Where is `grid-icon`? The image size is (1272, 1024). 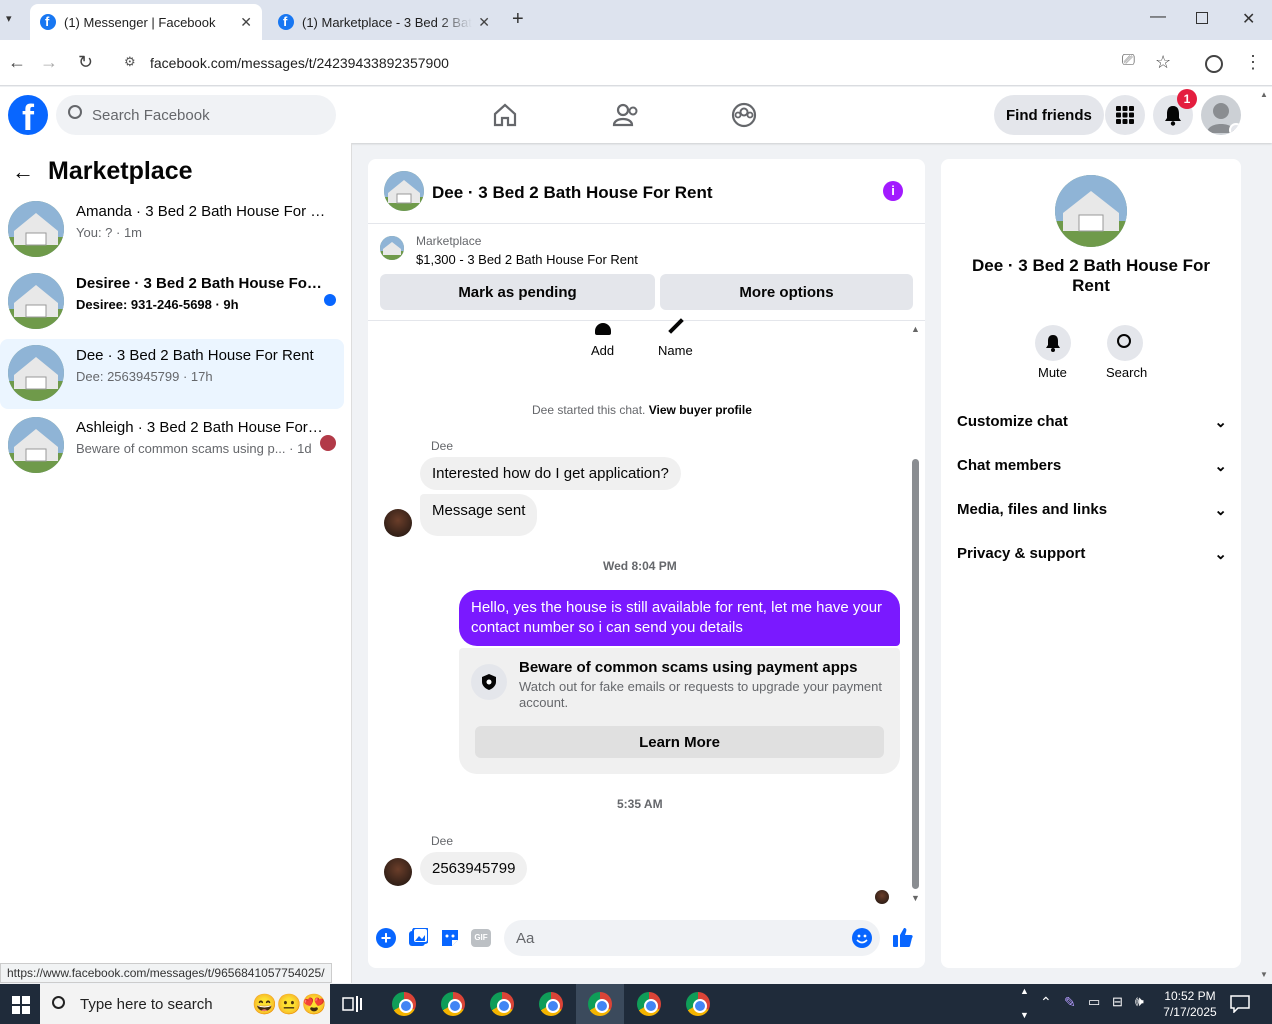 grid-icon is located at coordinates (1125, 115).